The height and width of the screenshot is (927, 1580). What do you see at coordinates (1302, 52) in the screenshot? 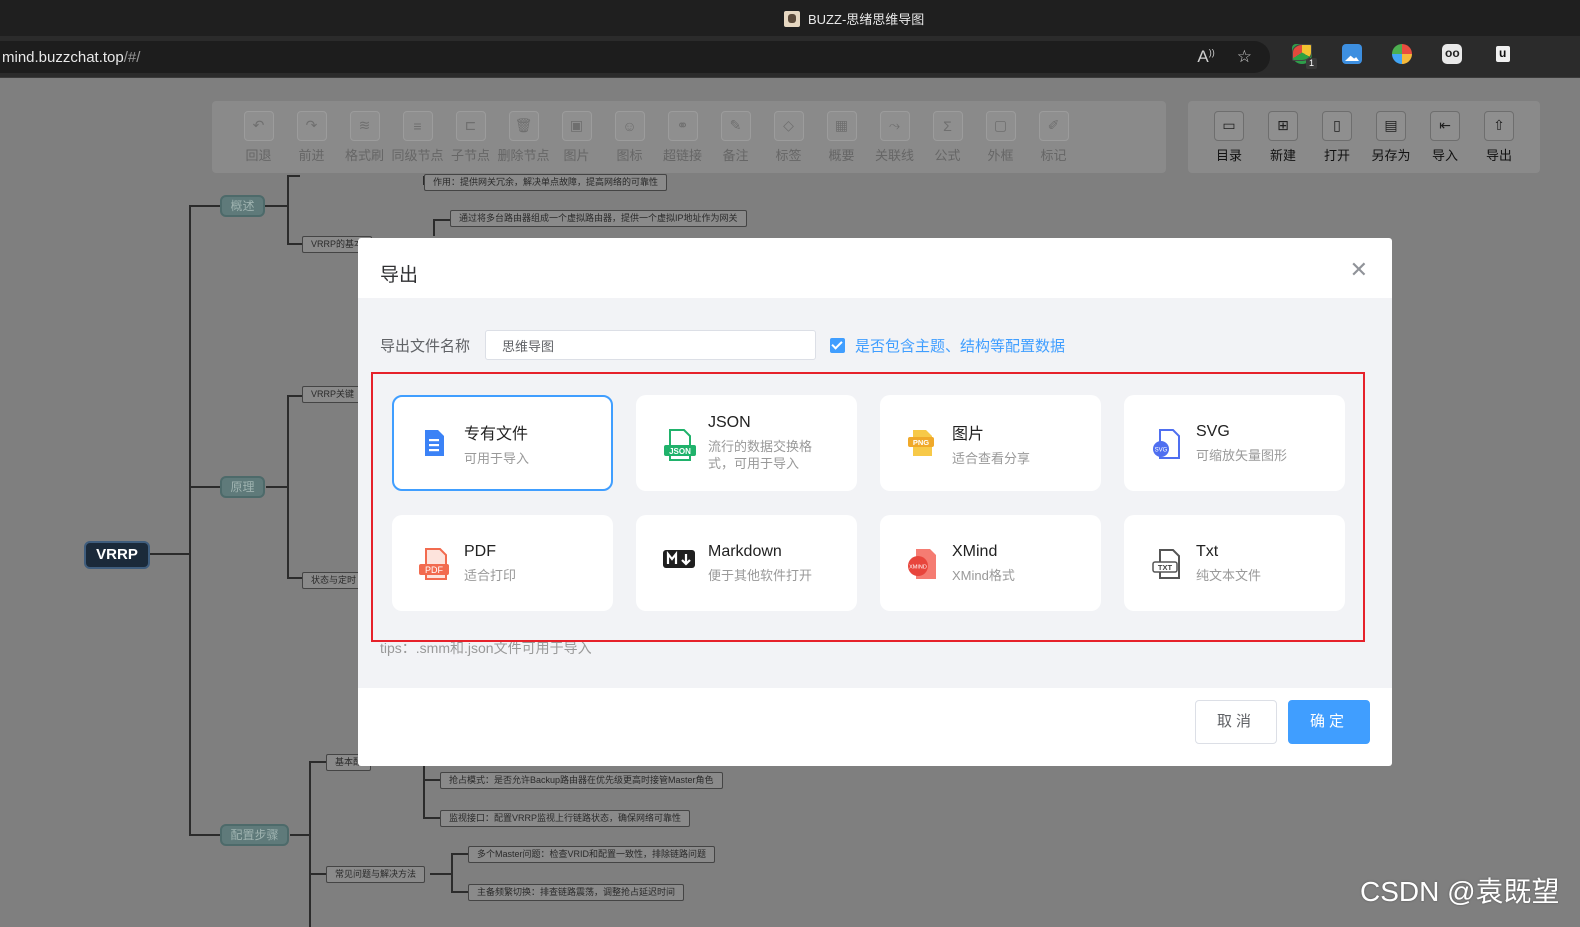
I see `leaf-extension-icon` at bounding box center [1302, 52].